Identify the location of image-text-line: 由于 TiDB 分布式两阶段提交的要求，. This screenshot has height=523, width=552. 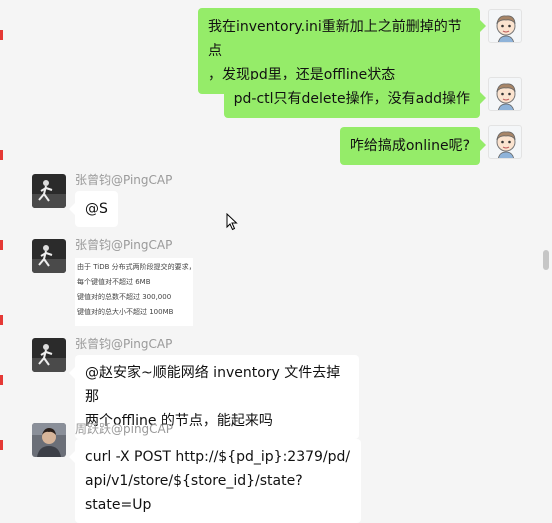
(136, 267).